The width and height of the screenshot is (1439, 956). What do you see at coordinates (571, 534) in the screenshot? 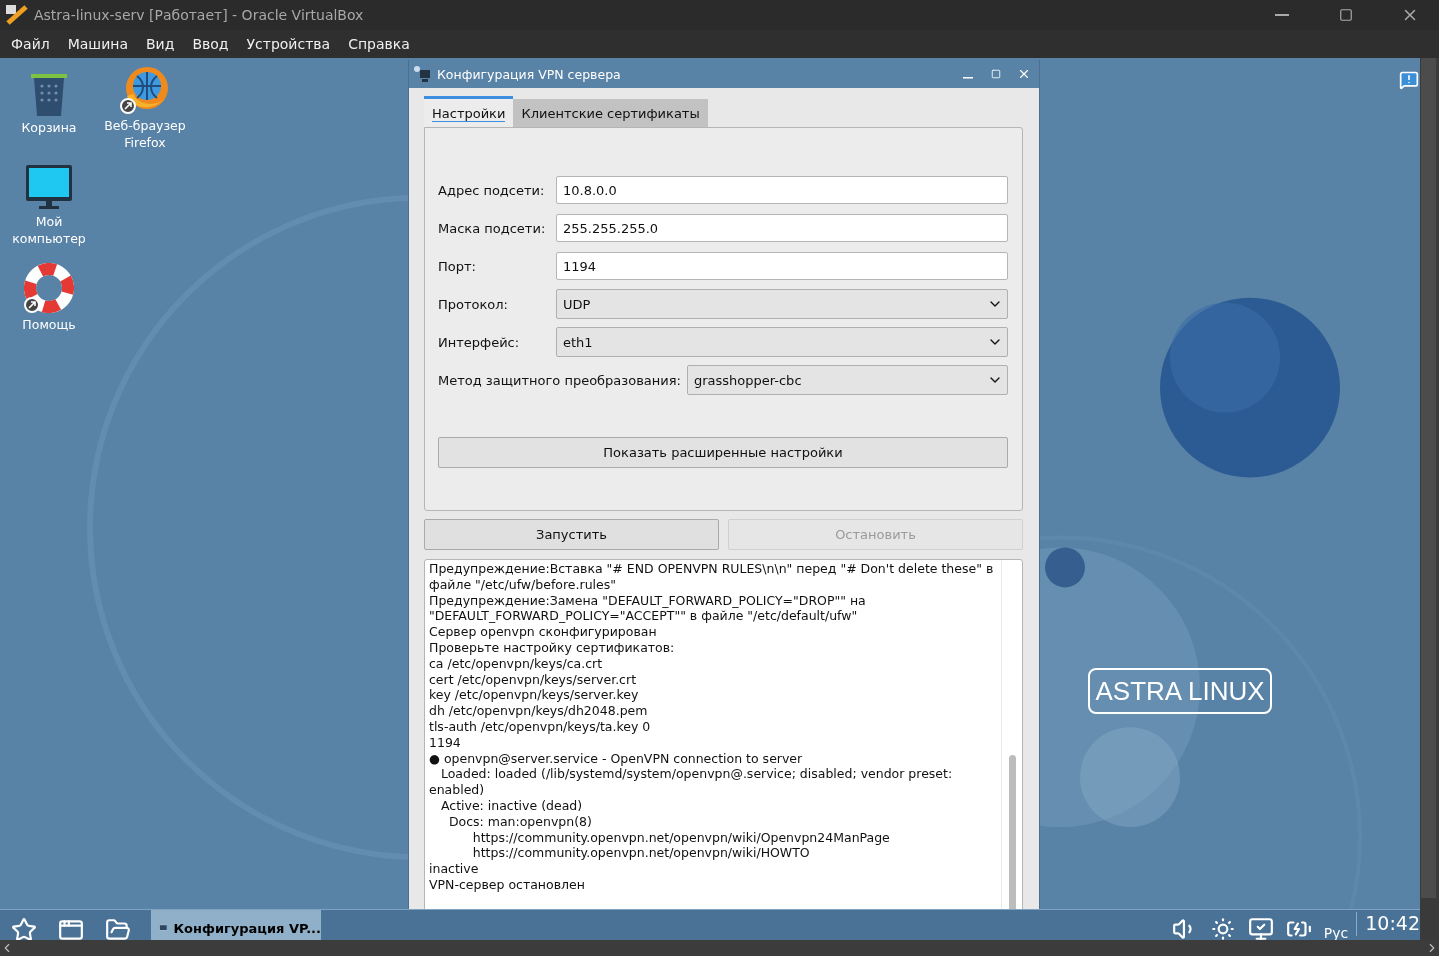
I see `action-button: Запустить` at bounding box center [571, 534].